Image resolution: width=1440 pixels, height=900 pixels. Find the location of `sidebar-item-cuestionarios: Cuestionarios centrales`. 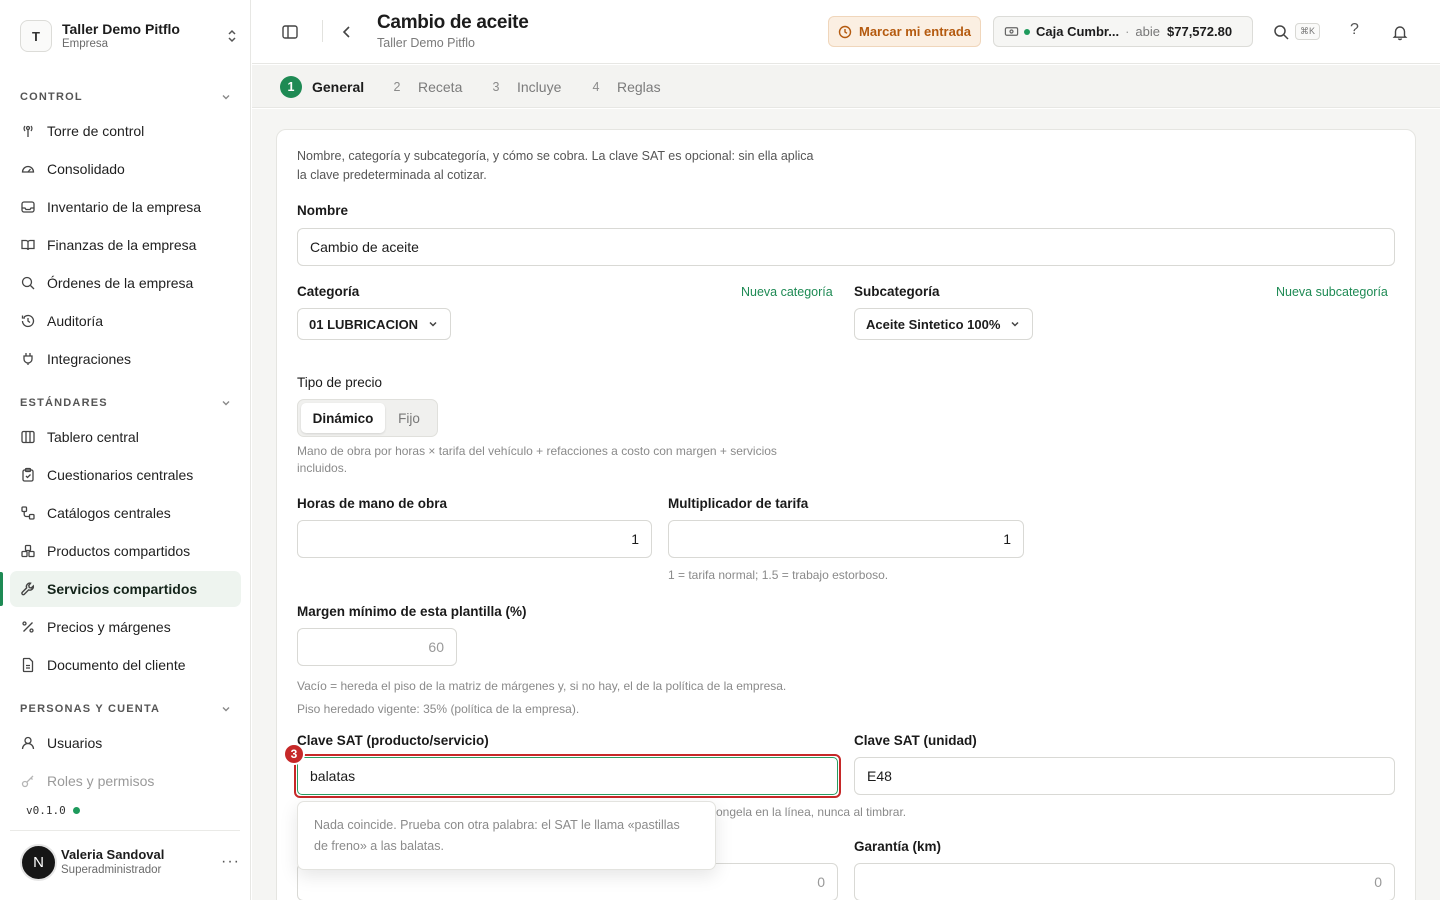

sidebar-item-cuestionarios: Cuestionarios centrales is located at coordinates (125, 475).